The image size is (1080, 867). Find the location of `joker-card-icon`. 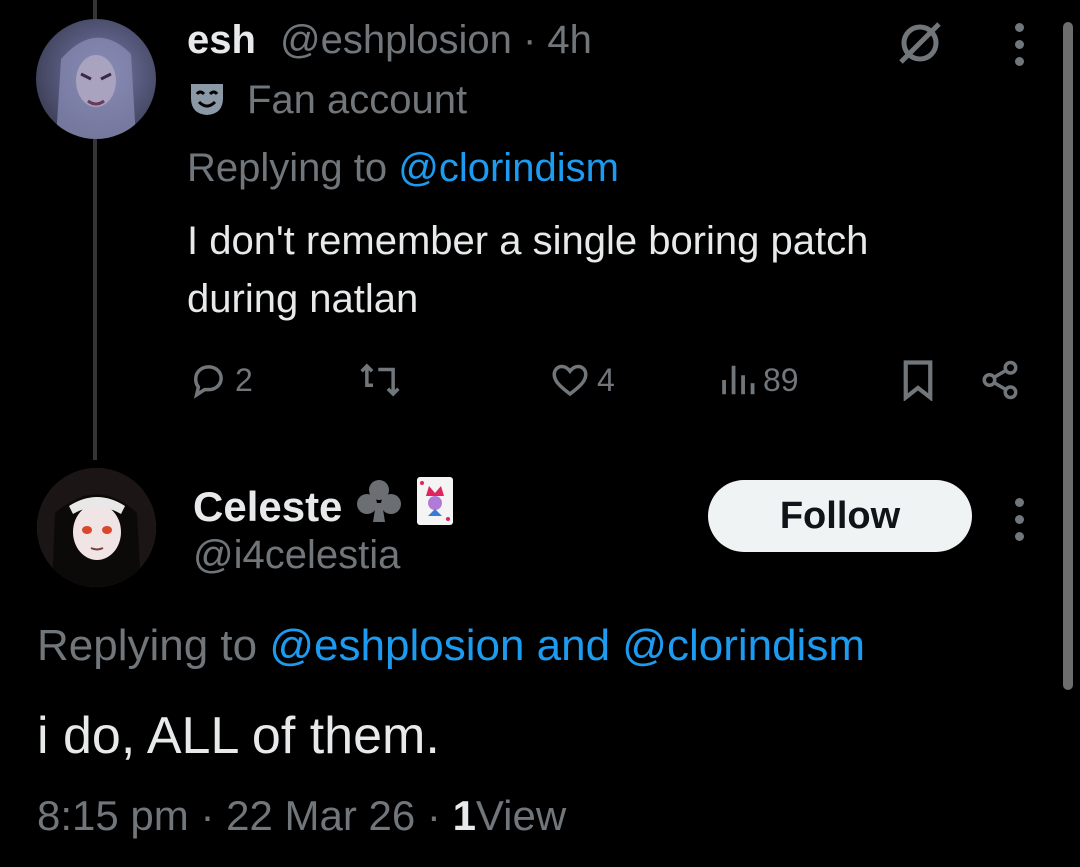

joker-card-icon is located at coordinates (435, 506).